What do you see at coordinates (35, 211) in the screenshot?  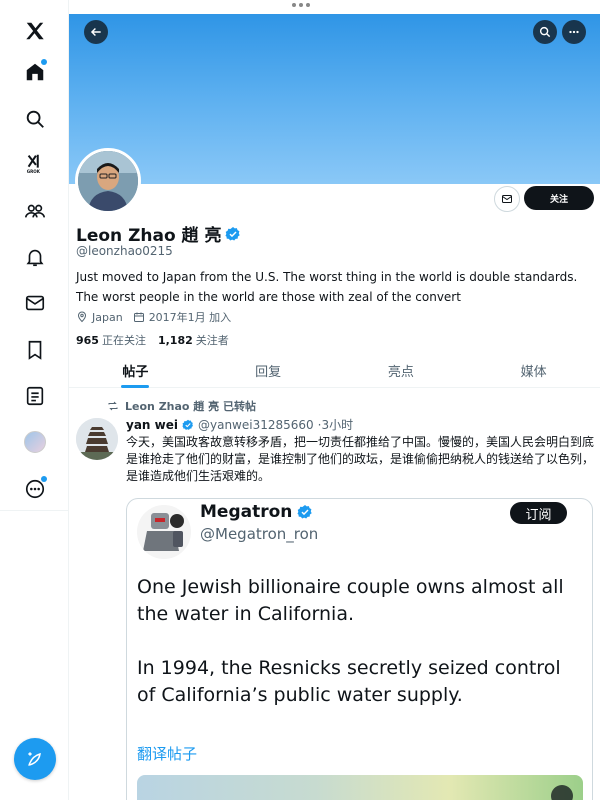 I see `communities-icon` at bounding box center [35, 211].